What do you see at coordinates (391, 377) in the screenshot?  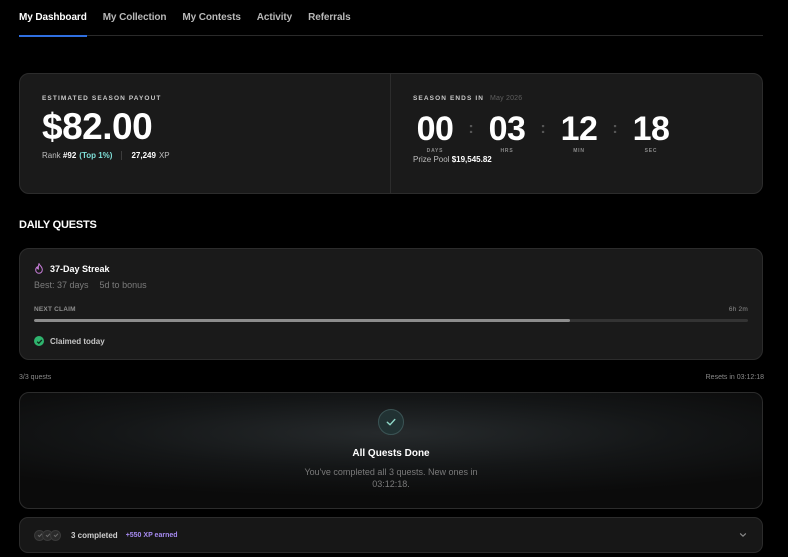 I see `quests-meta-row: 3/3 quests Resets in 03:12:18` at bounding box center [391, 377].